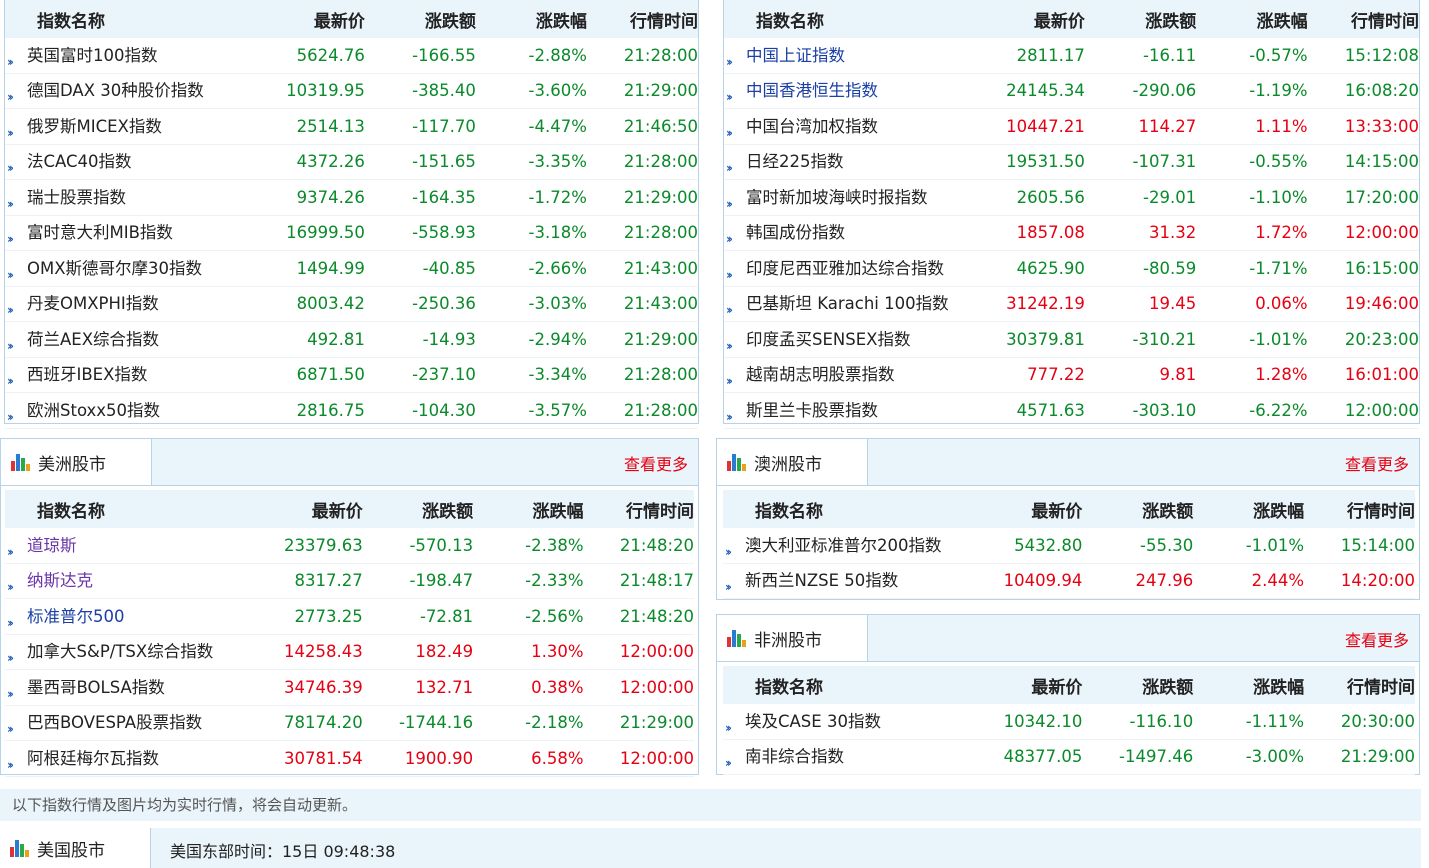 This screenshot has height=868, width=1429. Describe the element at coordinates (820, 374) in the screenshot. I see `index-name-link: 越南胡志明股票指数` at that location.